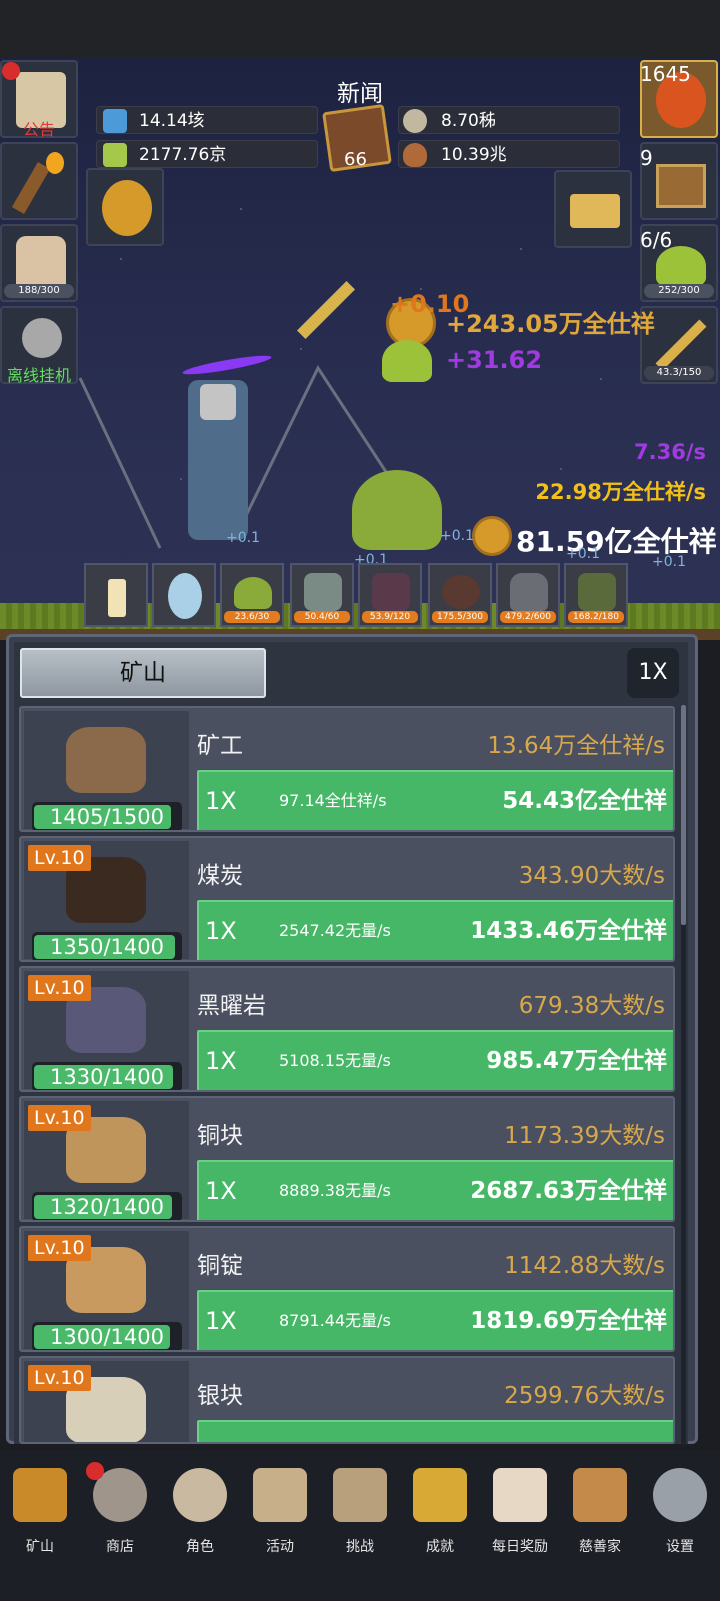 This screenshot has width=720, height=1601. I want to click on nav-item: 活动, so click(280, 1511).